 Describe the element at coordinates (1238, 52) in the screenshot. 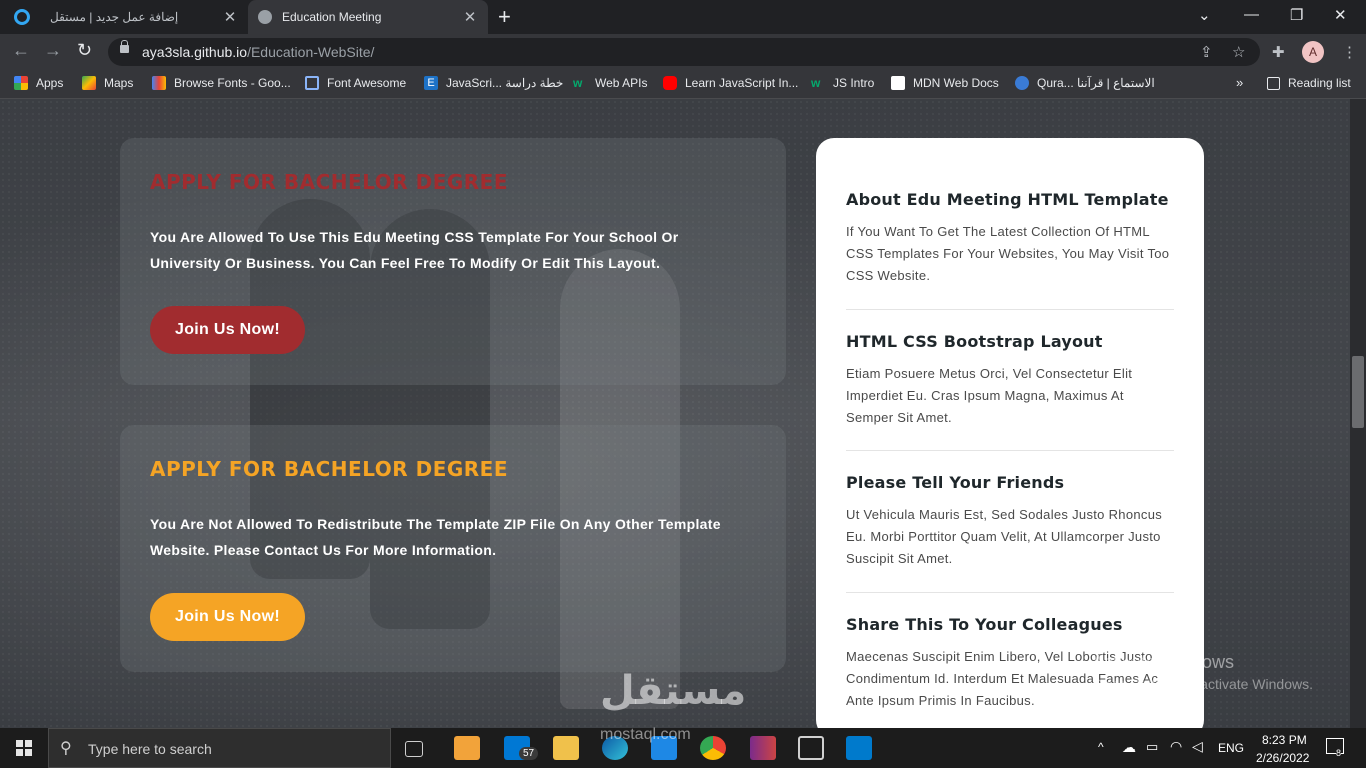

I see `bookmark-star-icon: ☆` at that location.